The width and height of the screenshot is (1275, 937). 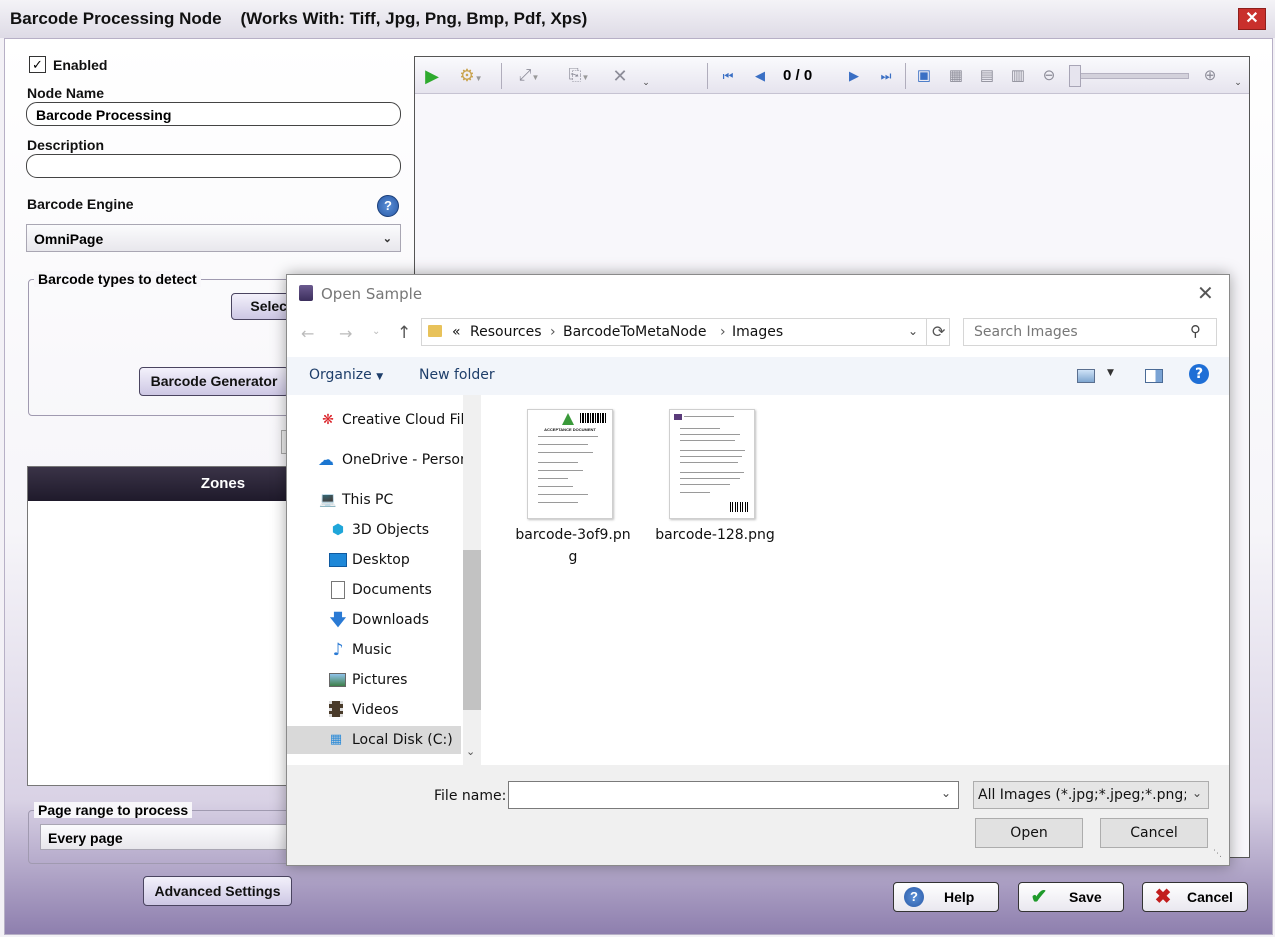 I want to click on cancel-button: ✖ Cancel, so click(x=1195, y=897).